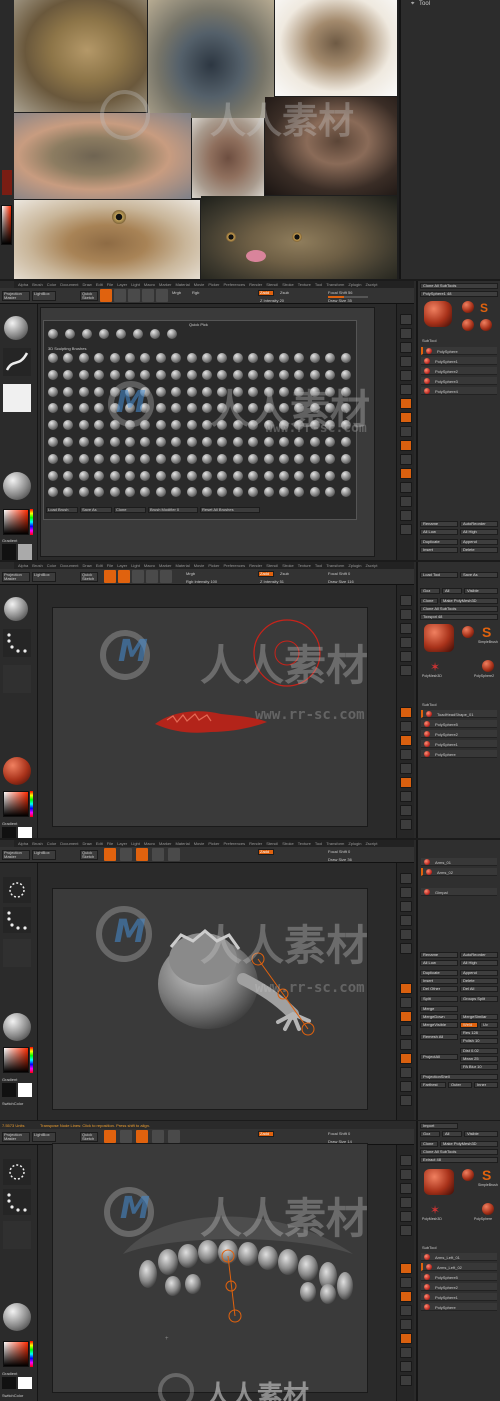 The height and width of the screenshot is (1401, 500). I want to click on load-tool-button: Load Tool, so click(439, 575).